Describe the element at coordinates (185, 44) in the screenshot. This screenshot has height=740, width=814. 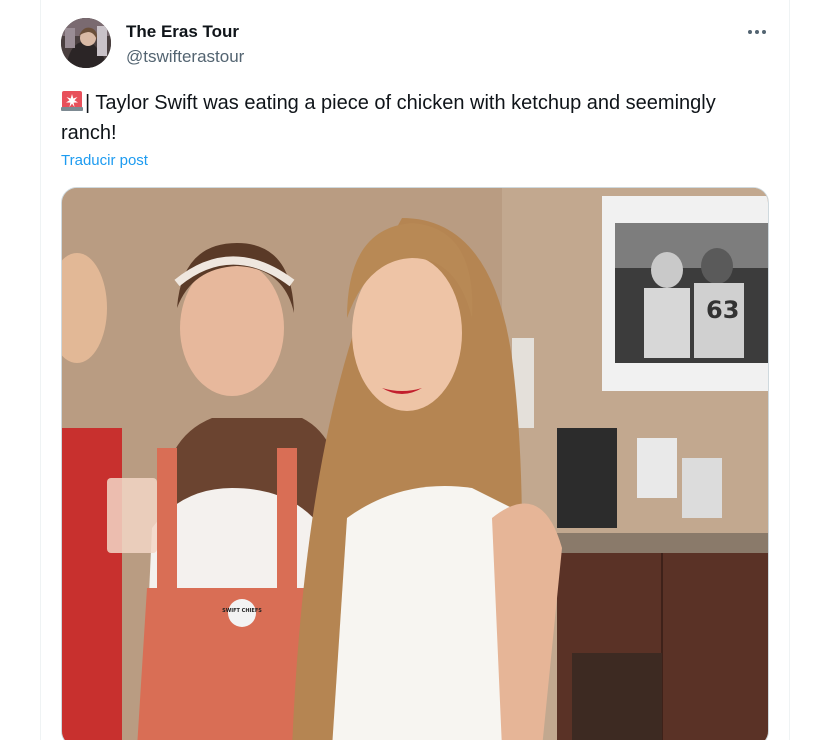
I see `author-info: The Eras Tour @tswifterastour` at that location.